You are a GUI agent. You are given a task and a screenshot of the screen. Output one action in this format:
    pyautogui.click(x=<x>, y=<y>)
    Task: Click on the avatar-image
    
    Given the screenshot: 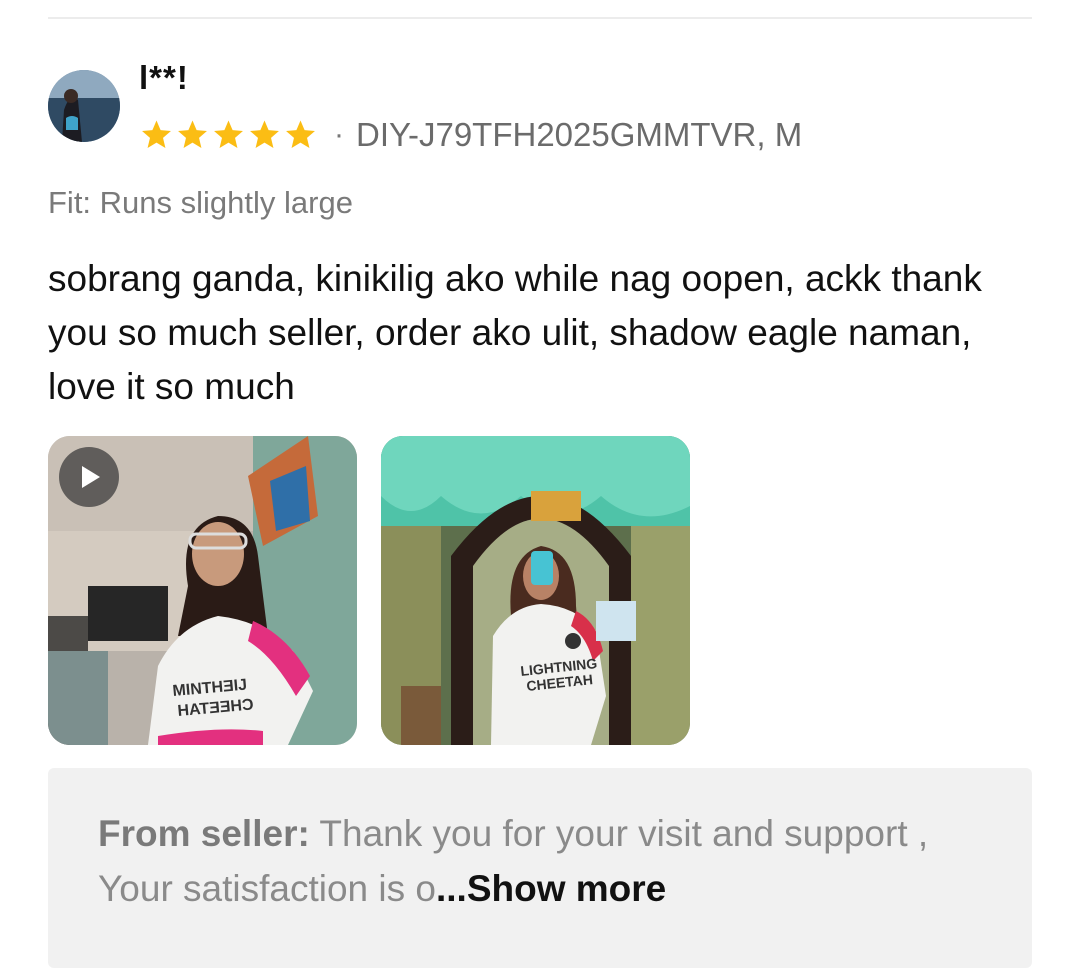 What is the action you would take?
    pyautogui.click(x=84, y=106)
    